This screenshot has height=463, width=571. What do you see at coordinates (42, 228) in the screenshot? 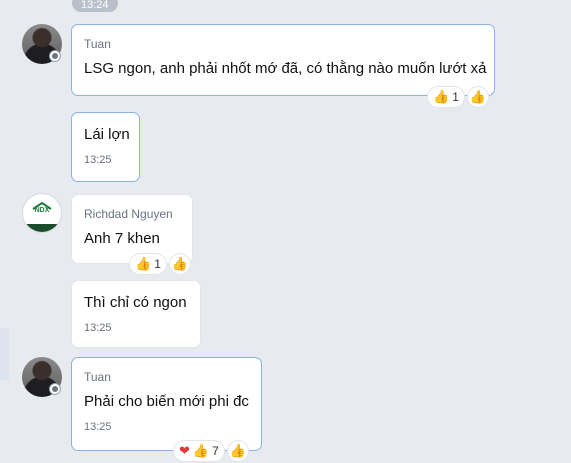
I see `ndx-logo-bar` at bounding box center [42, 228].